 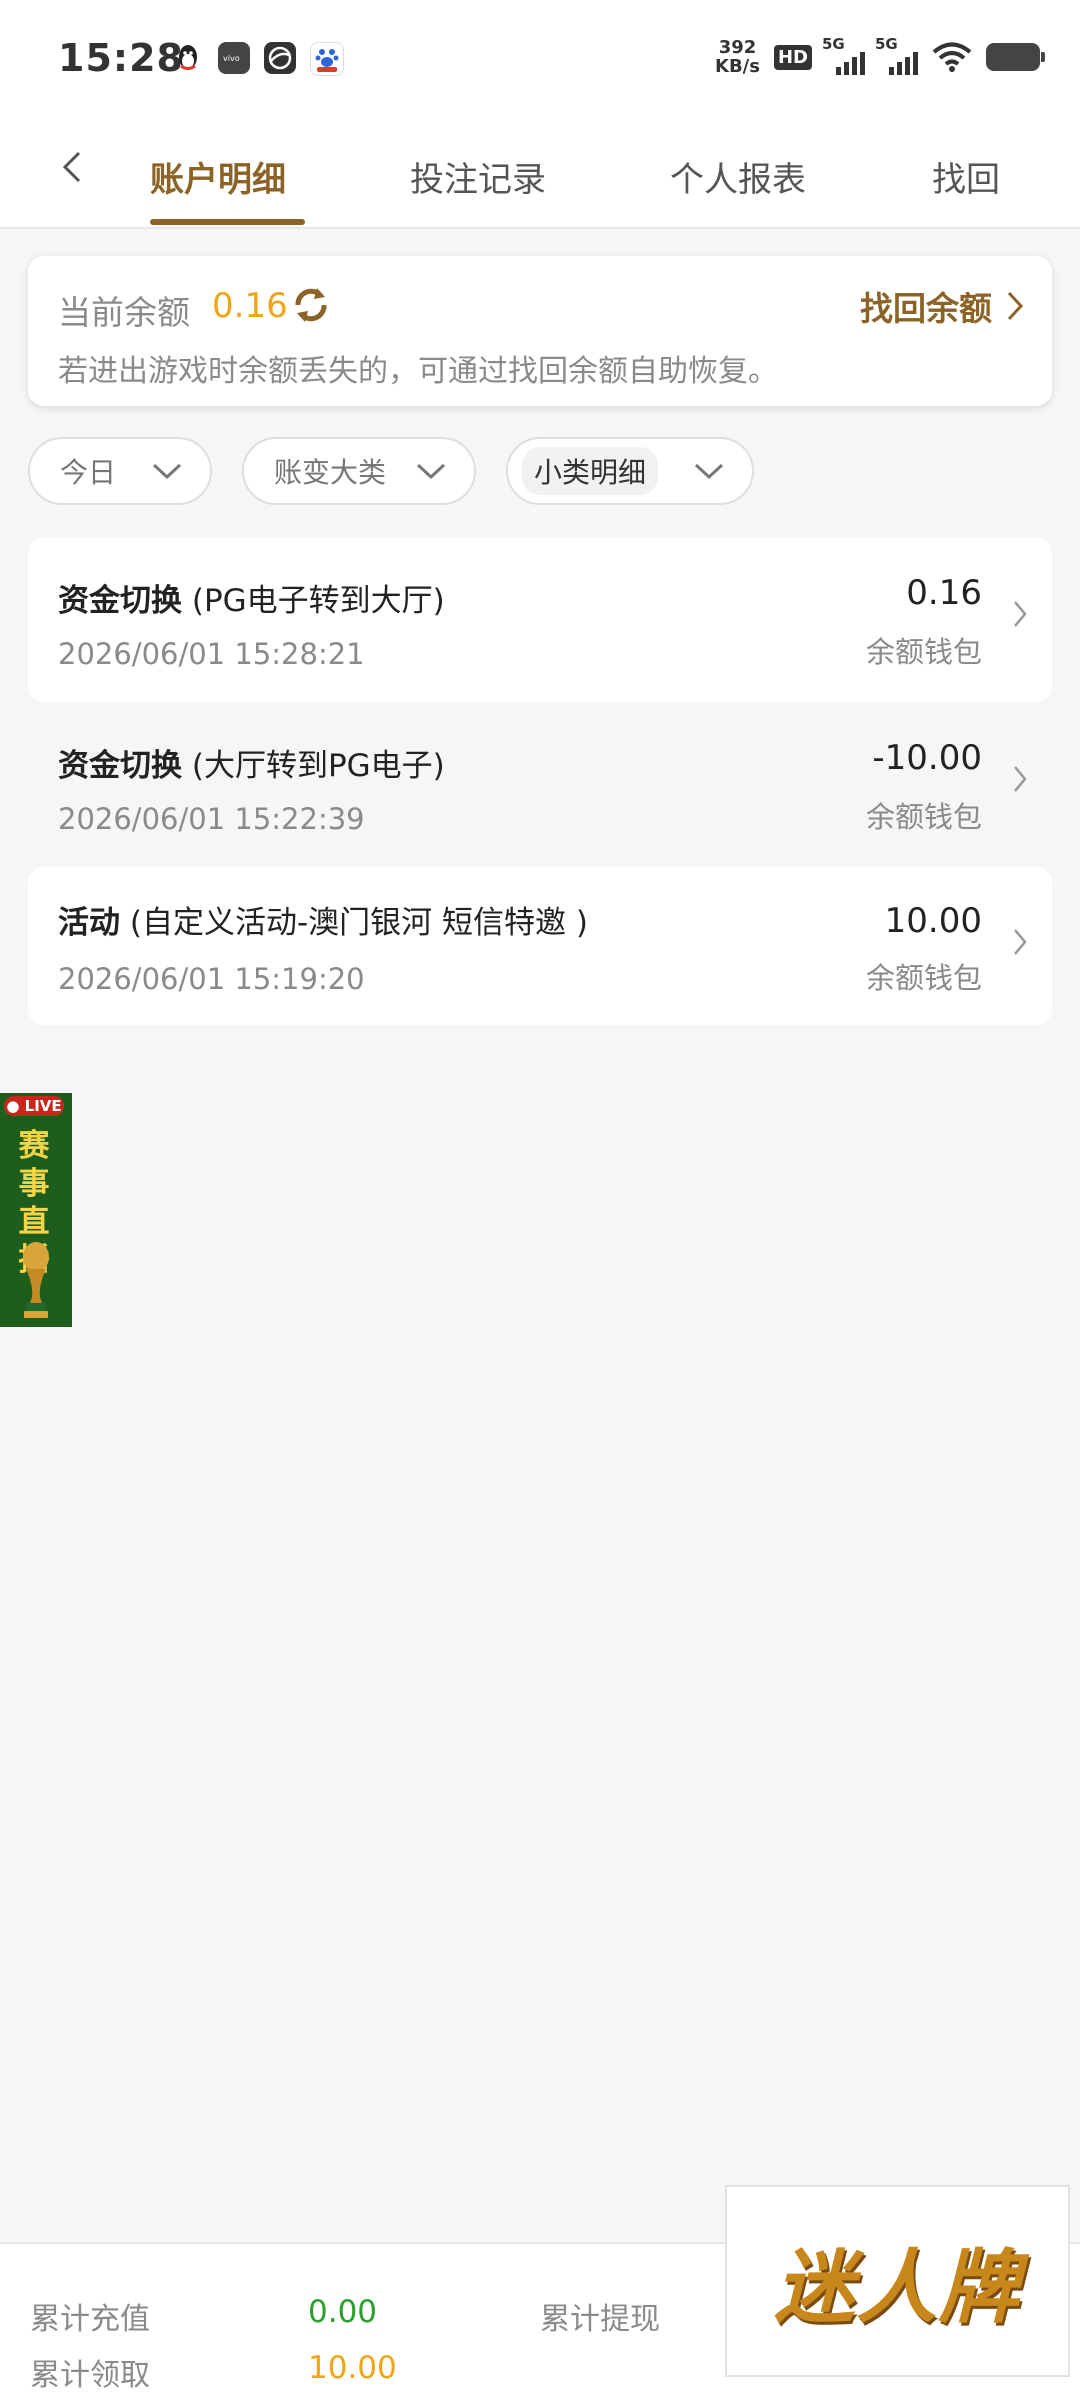 What do you see at coordinates (540, 61) in the screenshot?
I see `status-bar: 15:28 vivo 392 KB/s HD 5G 5G` at bounding box center [540, 61].